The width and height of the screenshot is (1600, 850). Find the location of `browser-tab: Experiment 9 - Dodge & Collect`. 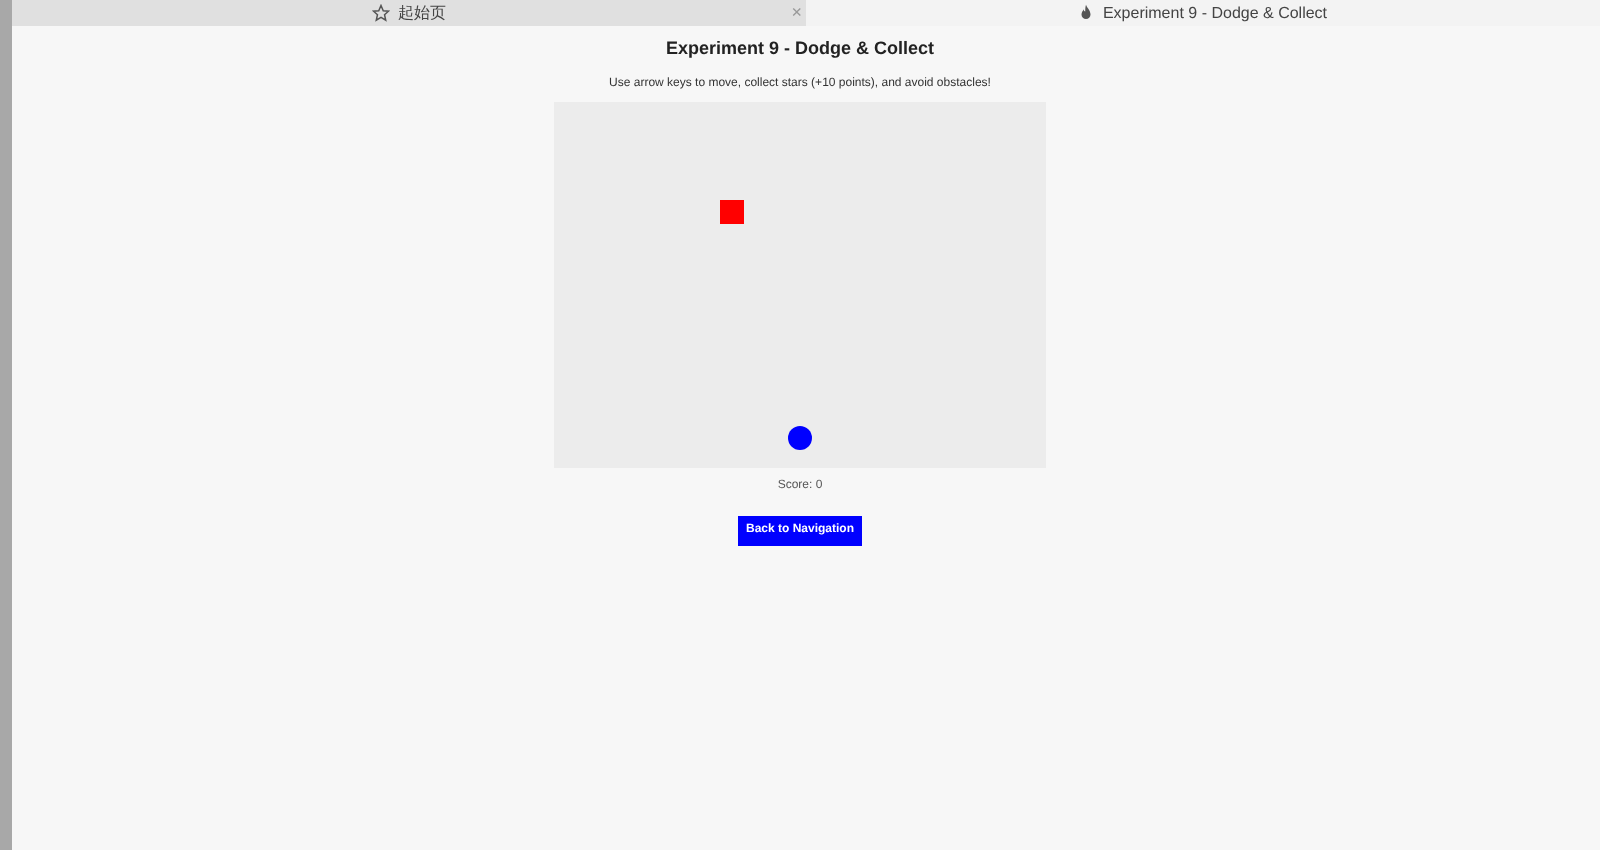

browser-tab: Experiment 9 - Dodge & Collect is located at coordinates (1203, 13).